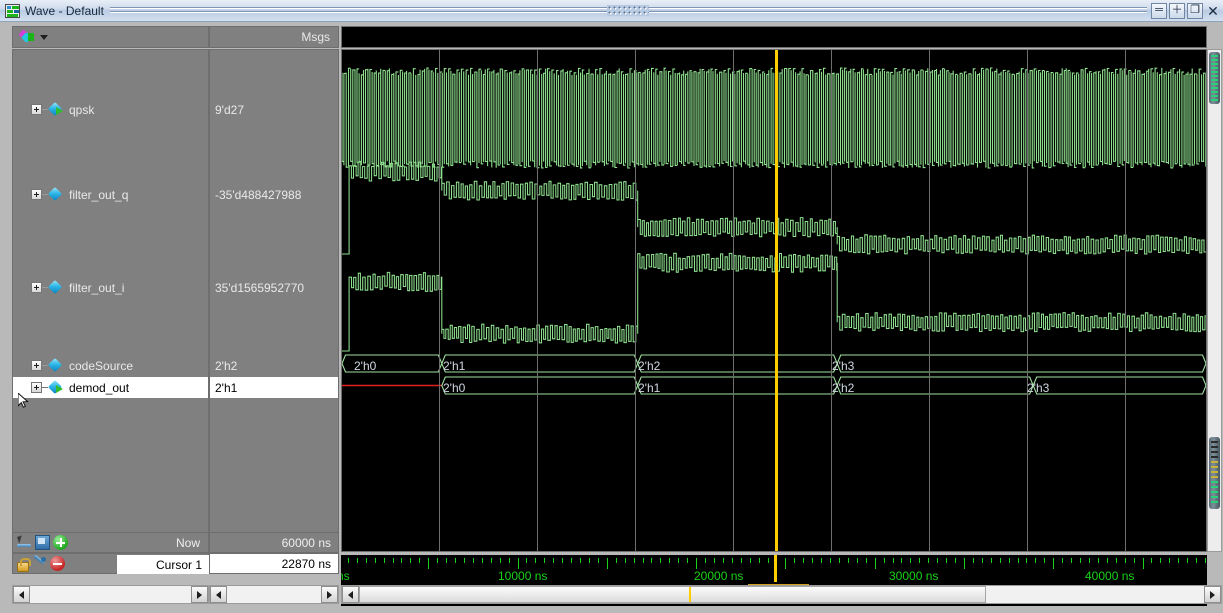 The height and width of the screenshot is (613, 1223). I want to click on wrench-icon, so click(39, 563).